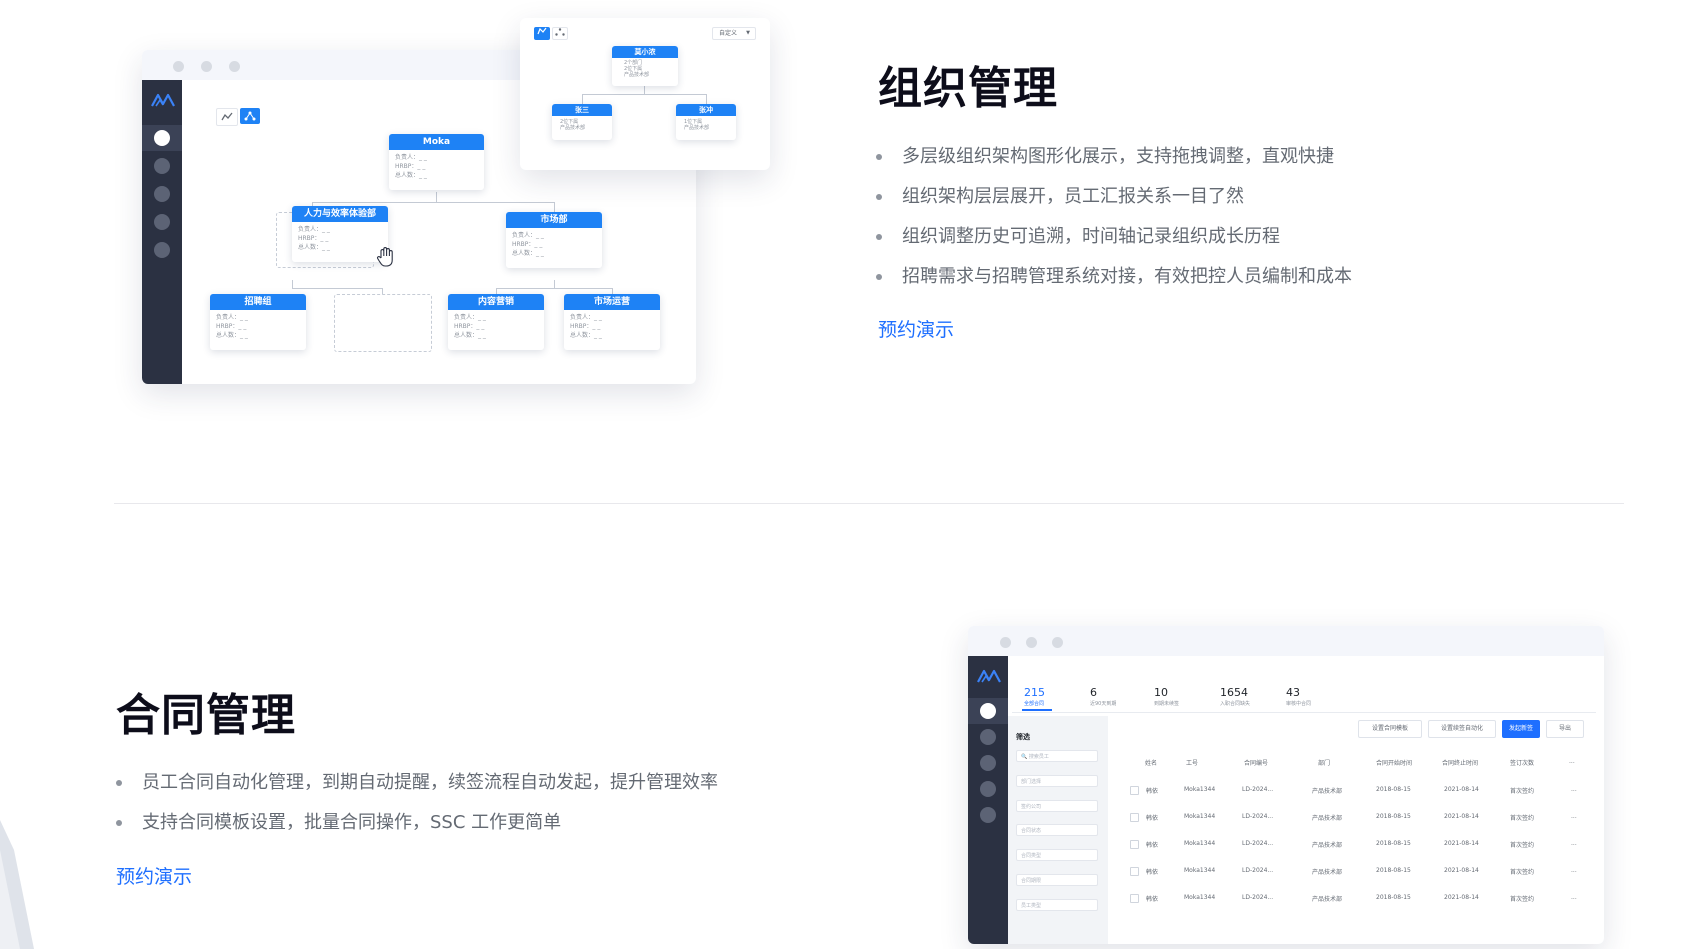 The image size is (1692, 949). I want to click on stat-value: 215, so click(1034, 692).